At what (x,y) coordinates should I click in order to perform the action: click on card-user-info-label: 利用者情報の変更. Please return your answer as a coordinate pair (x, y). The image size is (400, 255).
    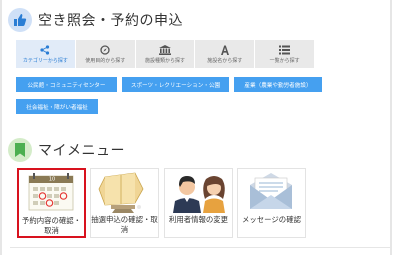
    Looking at the image, I should click on (198, 219).